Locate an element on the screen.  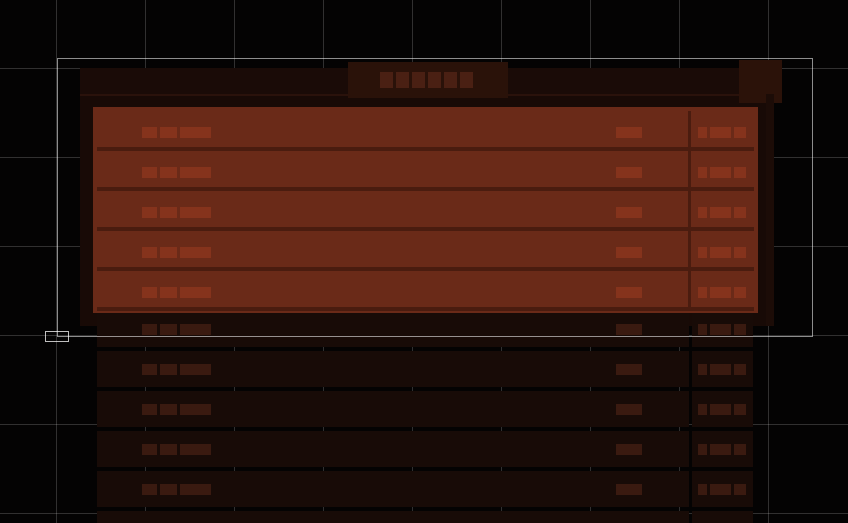
row-separator is located at coordinates (425, 309).